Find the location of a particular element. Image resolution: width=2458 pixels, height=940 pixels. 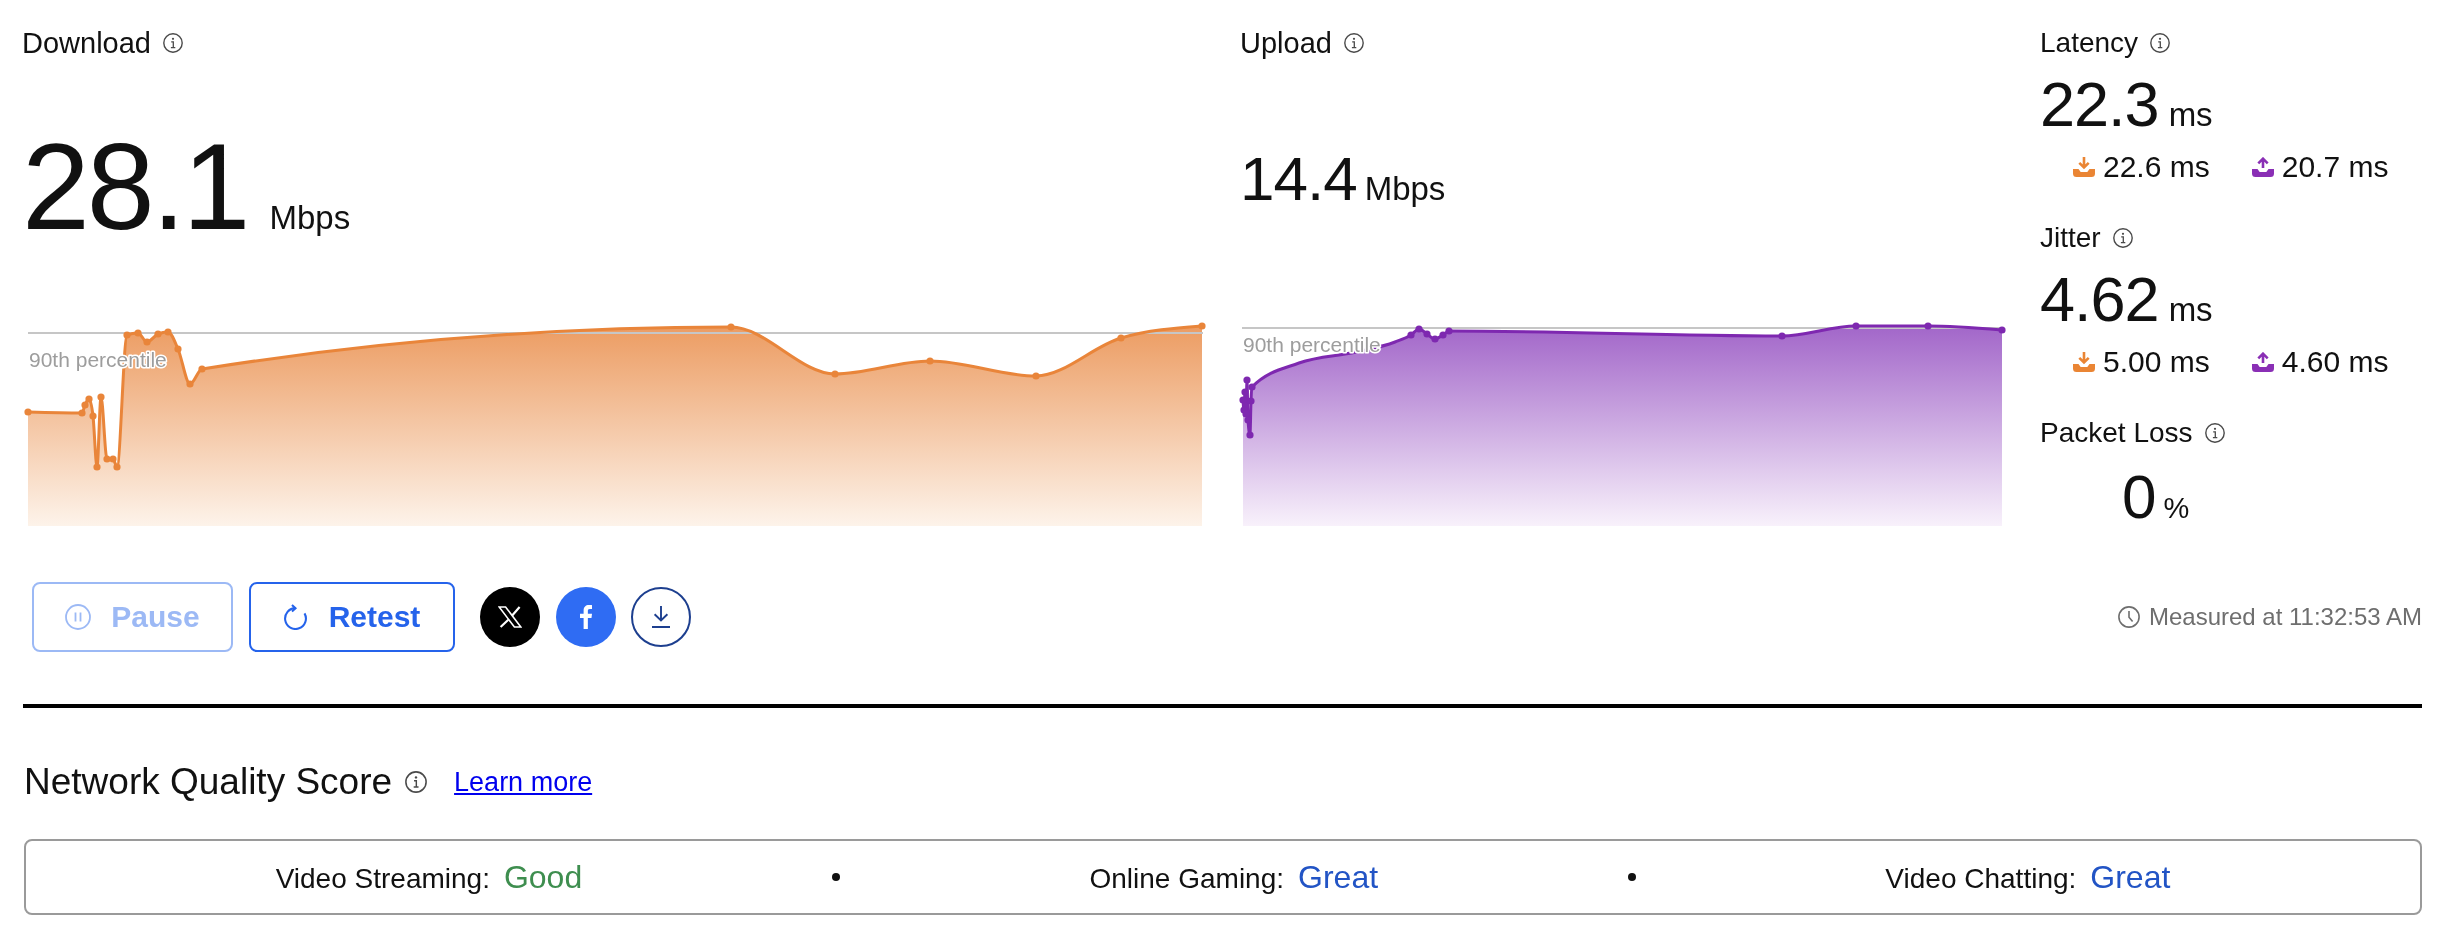

x-logo-icon is located at coordinates (510, 617).